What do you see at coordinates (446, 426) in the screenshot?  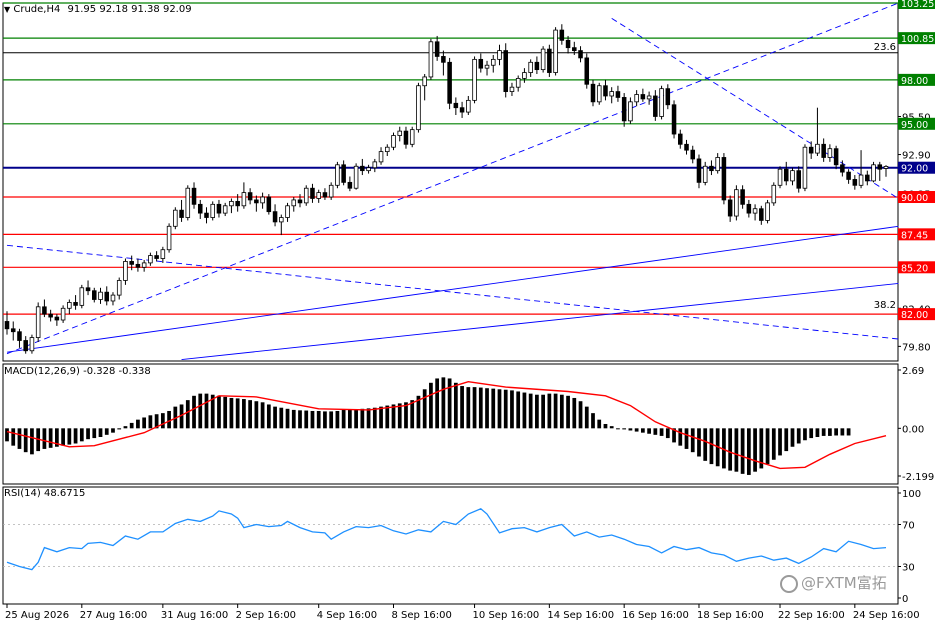 I see `macd-panel` at bounding box center [446, 426].